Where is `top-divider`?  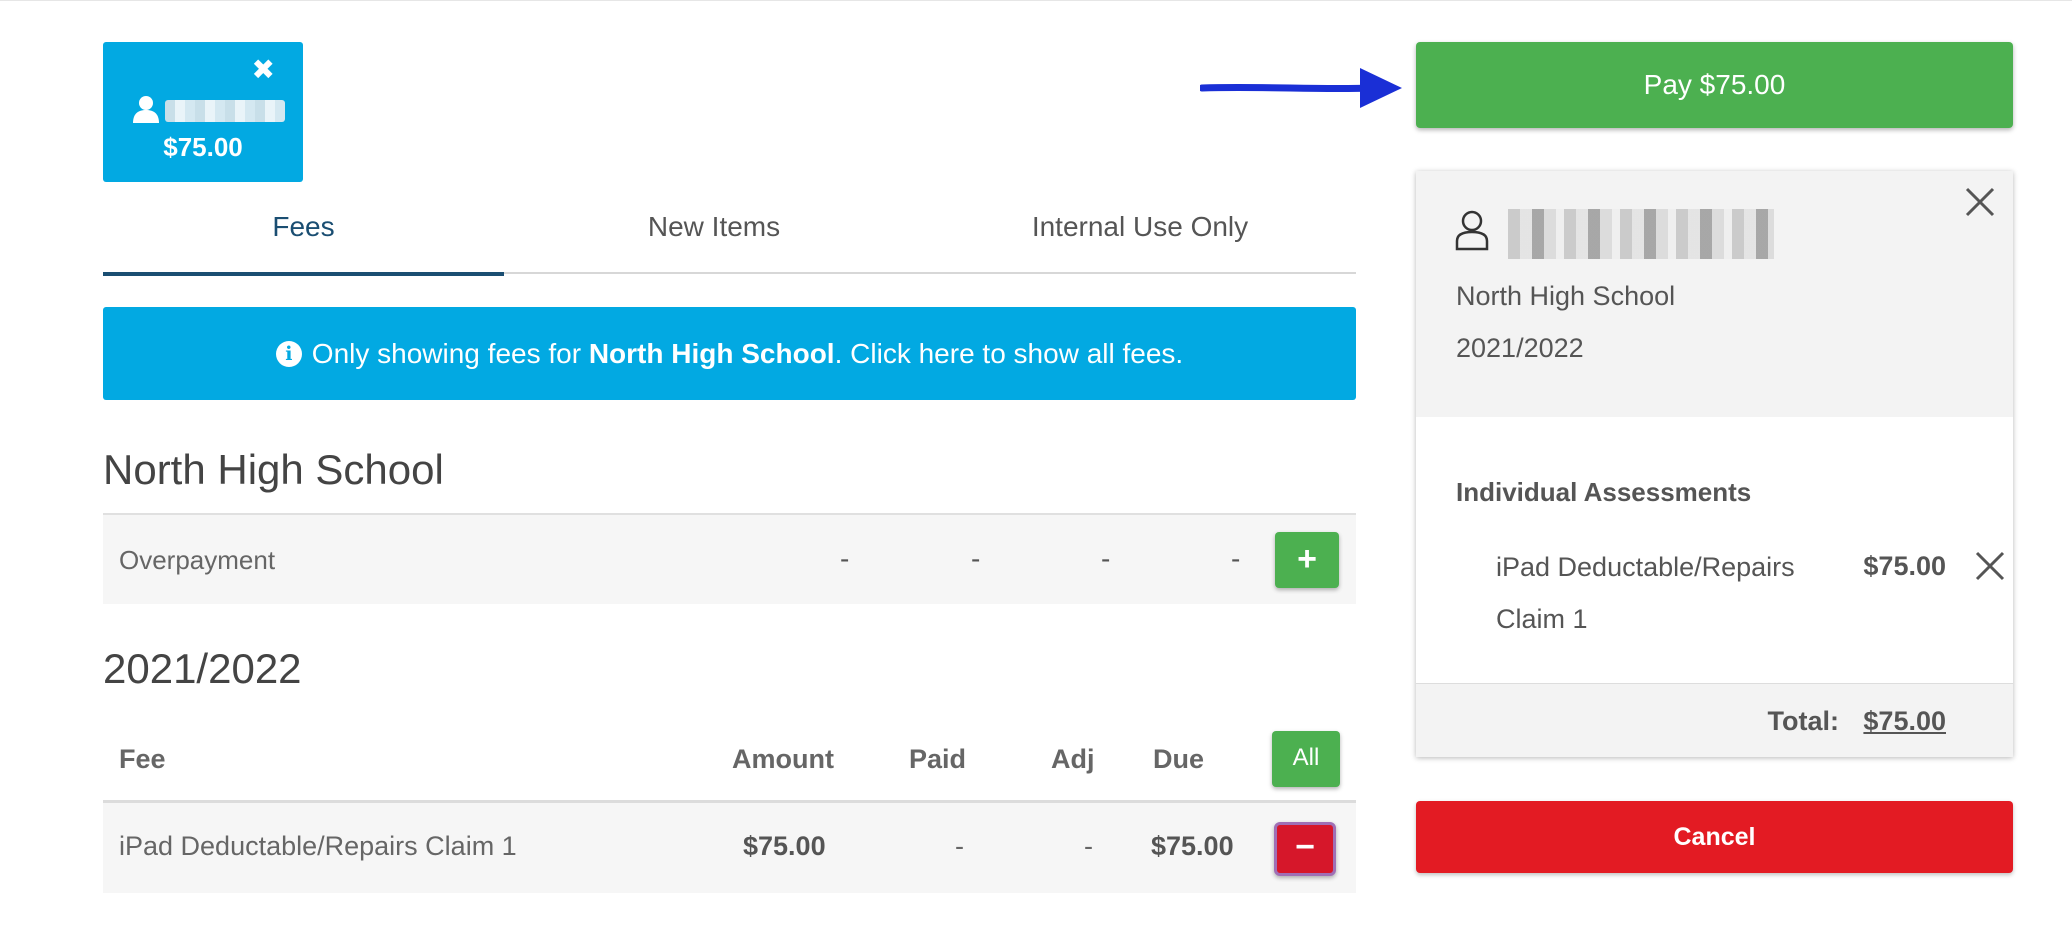
top-divider is located at coordinates (1036, 0).